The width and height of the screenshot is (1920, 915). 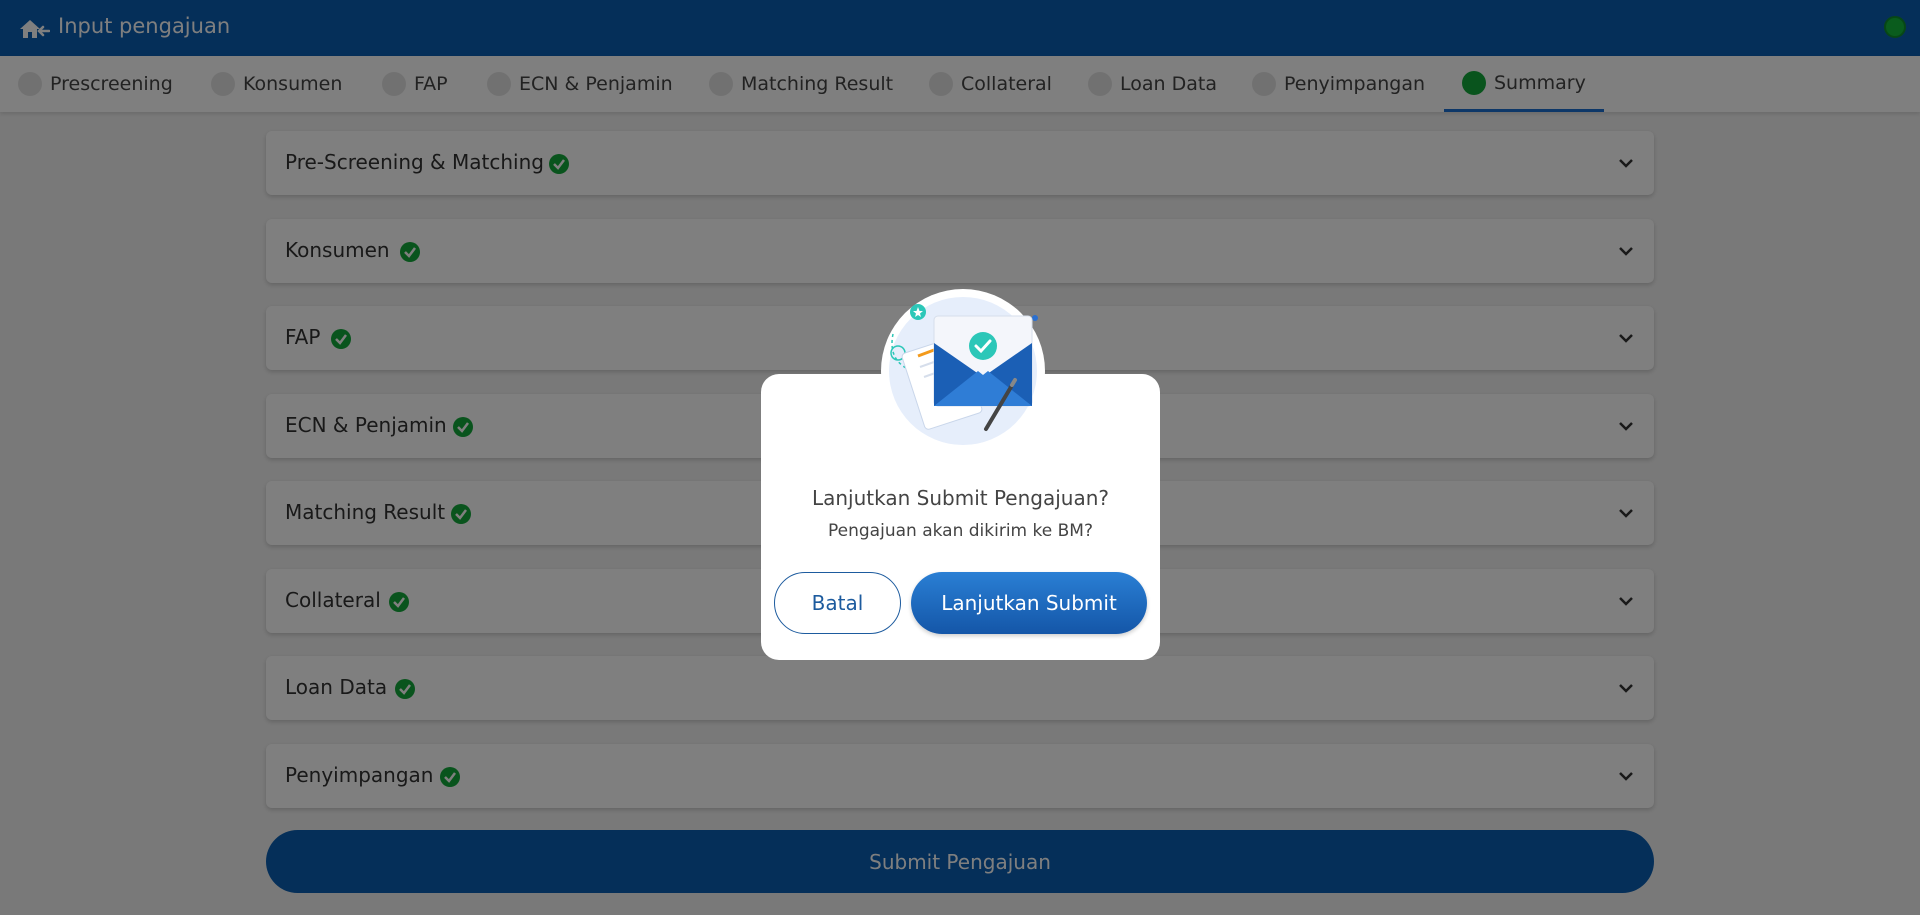 I want to click on cancel-button: Batal, so click(x=837, y=603).